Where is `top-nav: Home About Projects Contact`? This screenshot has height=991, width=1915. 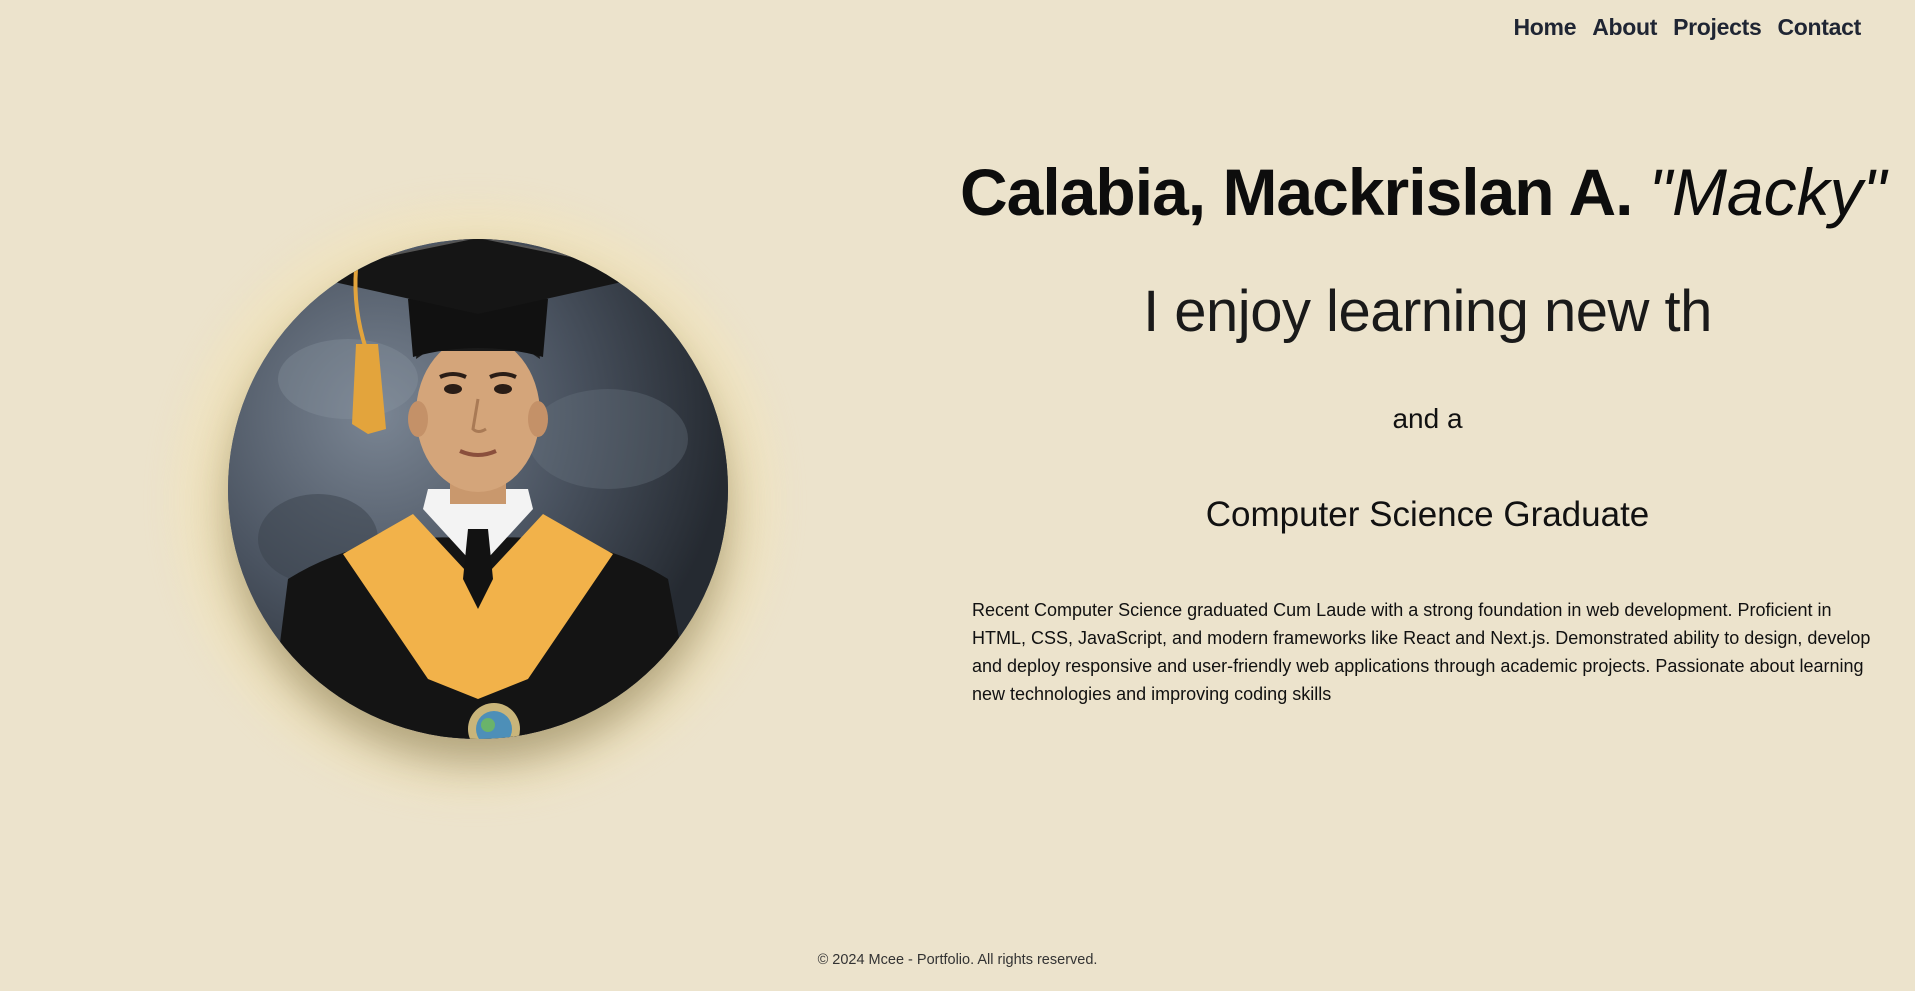
top-nav: Home About Projects Contact is located at coordinates (1687, 27).